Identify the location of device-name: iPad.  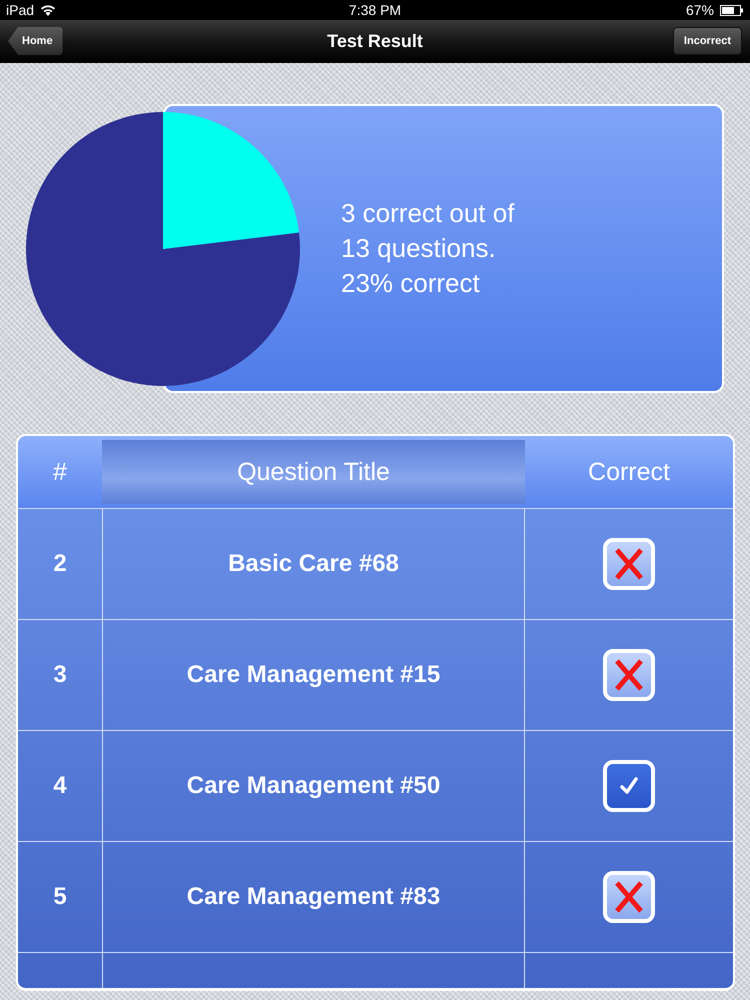
(20, 10).